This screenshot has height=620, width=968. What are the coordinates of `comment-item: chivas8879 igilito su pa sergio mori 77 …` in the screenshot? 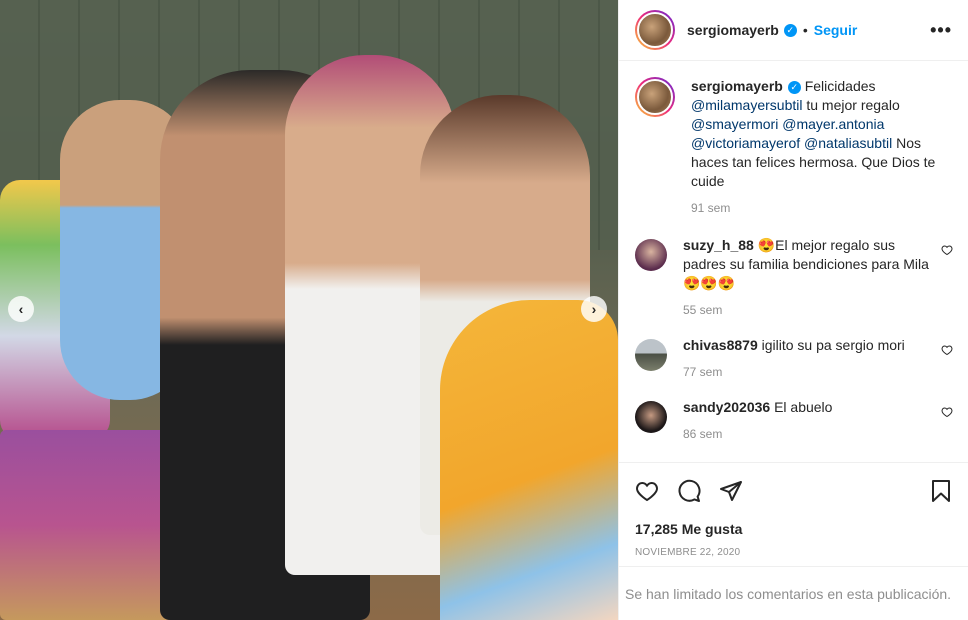 It's located at (794, 359).